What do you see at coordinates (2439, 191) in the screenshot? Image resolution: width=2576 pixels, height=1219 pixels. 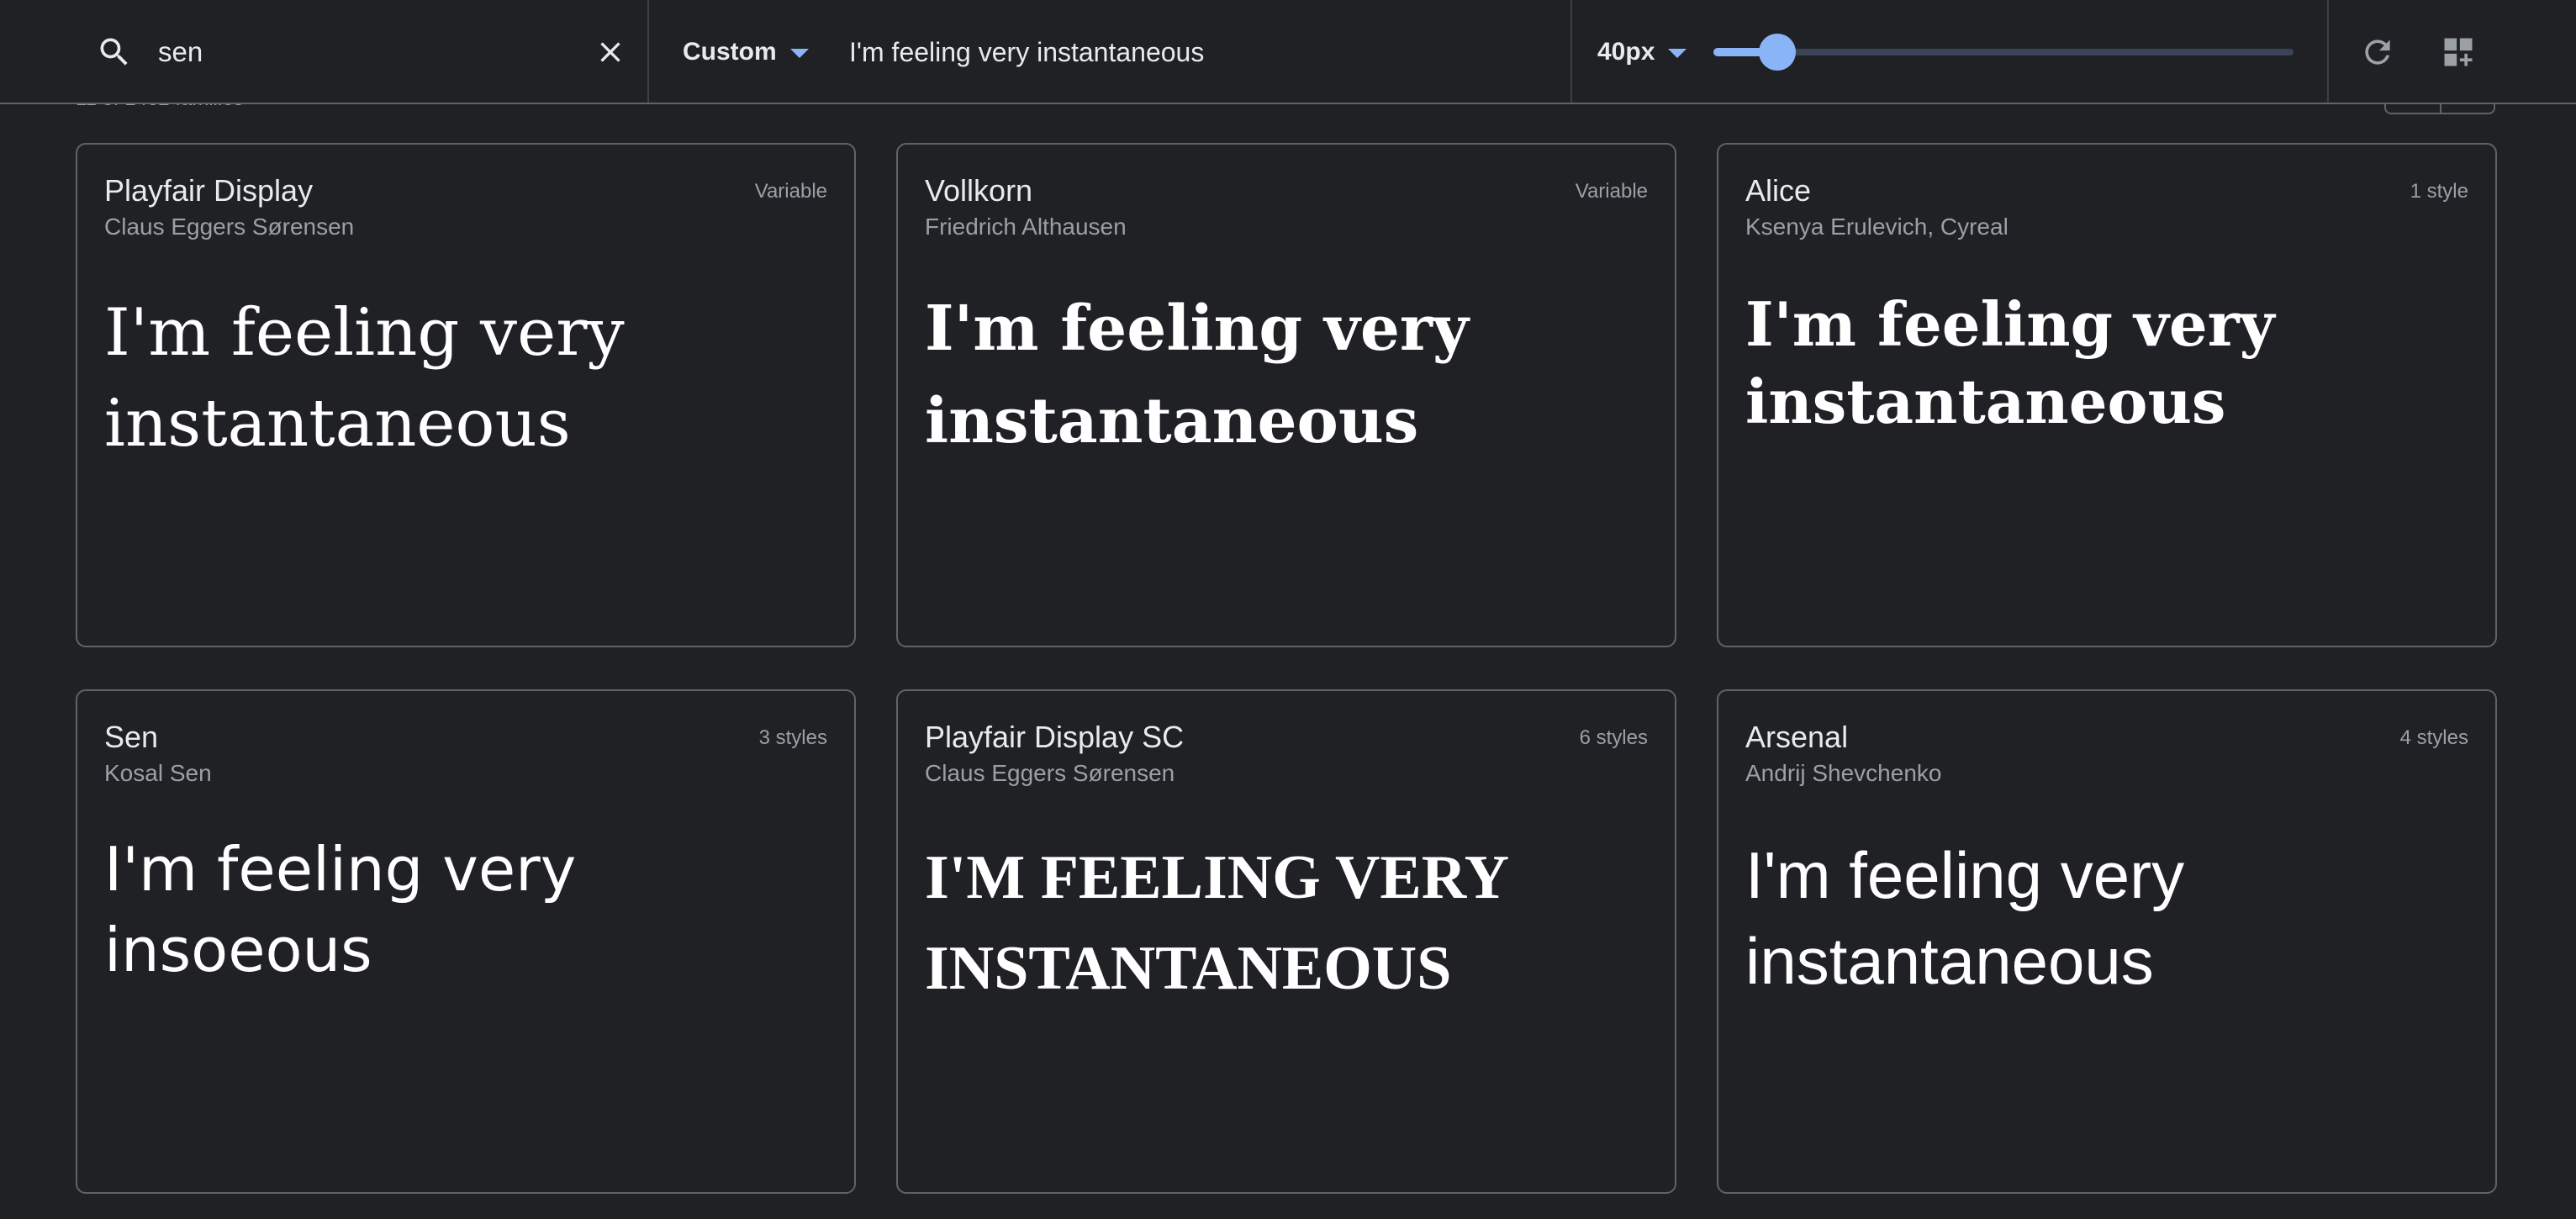 I see `font-style-count: 1 style` at bounding box center [2439, 191].